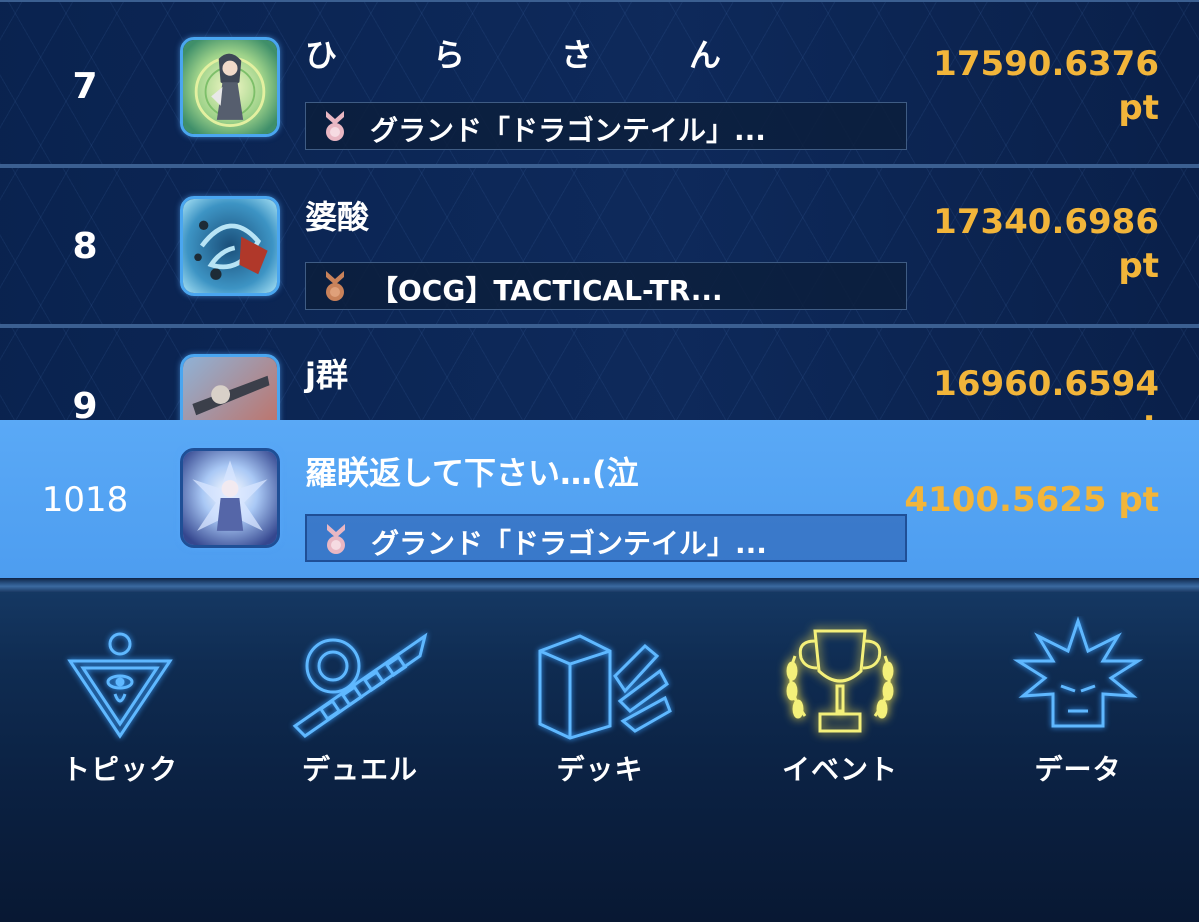 This screenshot has height=922, width=1199. I want to click on nav-data: データ, so click(1078, 698).